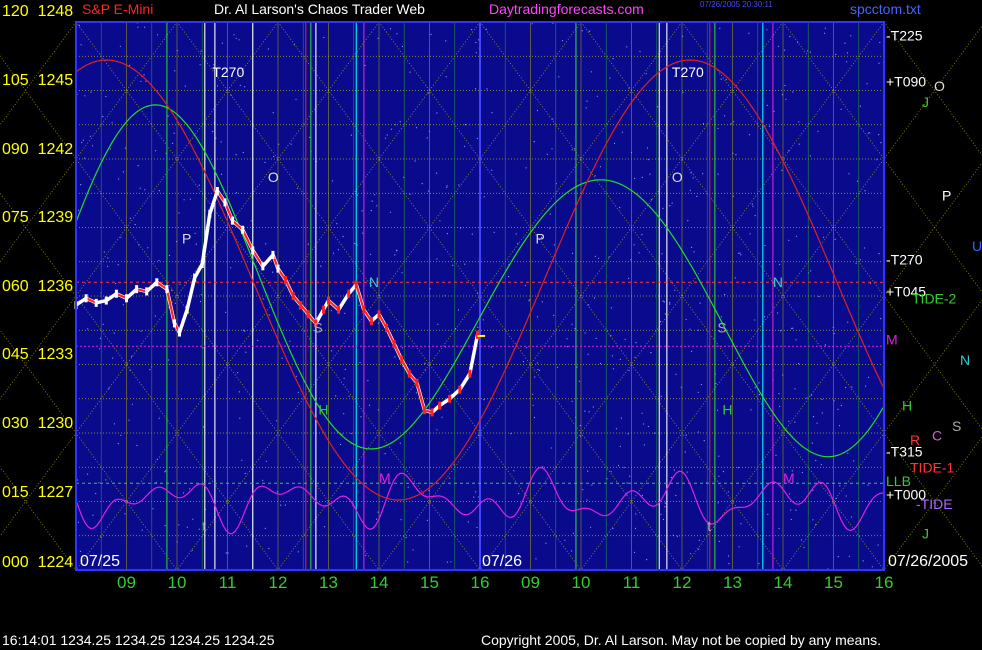 This screenshot has height=650, width=982. What do you see at coordinates (892, 339) in the screenshot?
I see `right-marker: M` at bounding box center [892, 339].